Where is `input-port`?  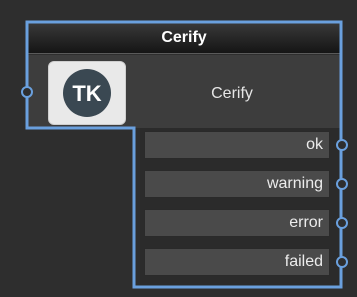 input-port is located at coordinates (27, 92).